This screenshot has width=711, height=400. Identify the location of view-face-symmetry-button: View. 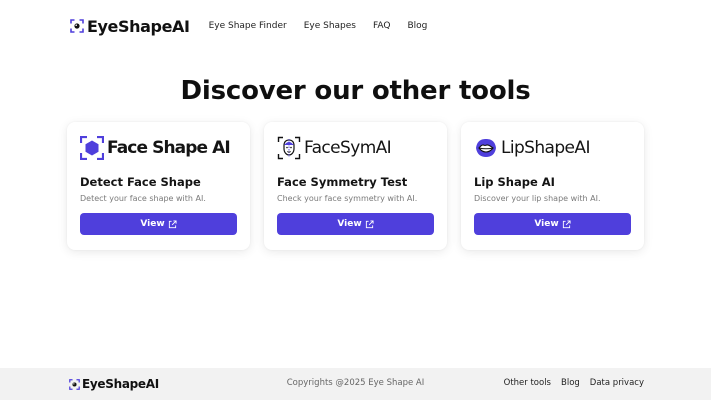
(355, 224).